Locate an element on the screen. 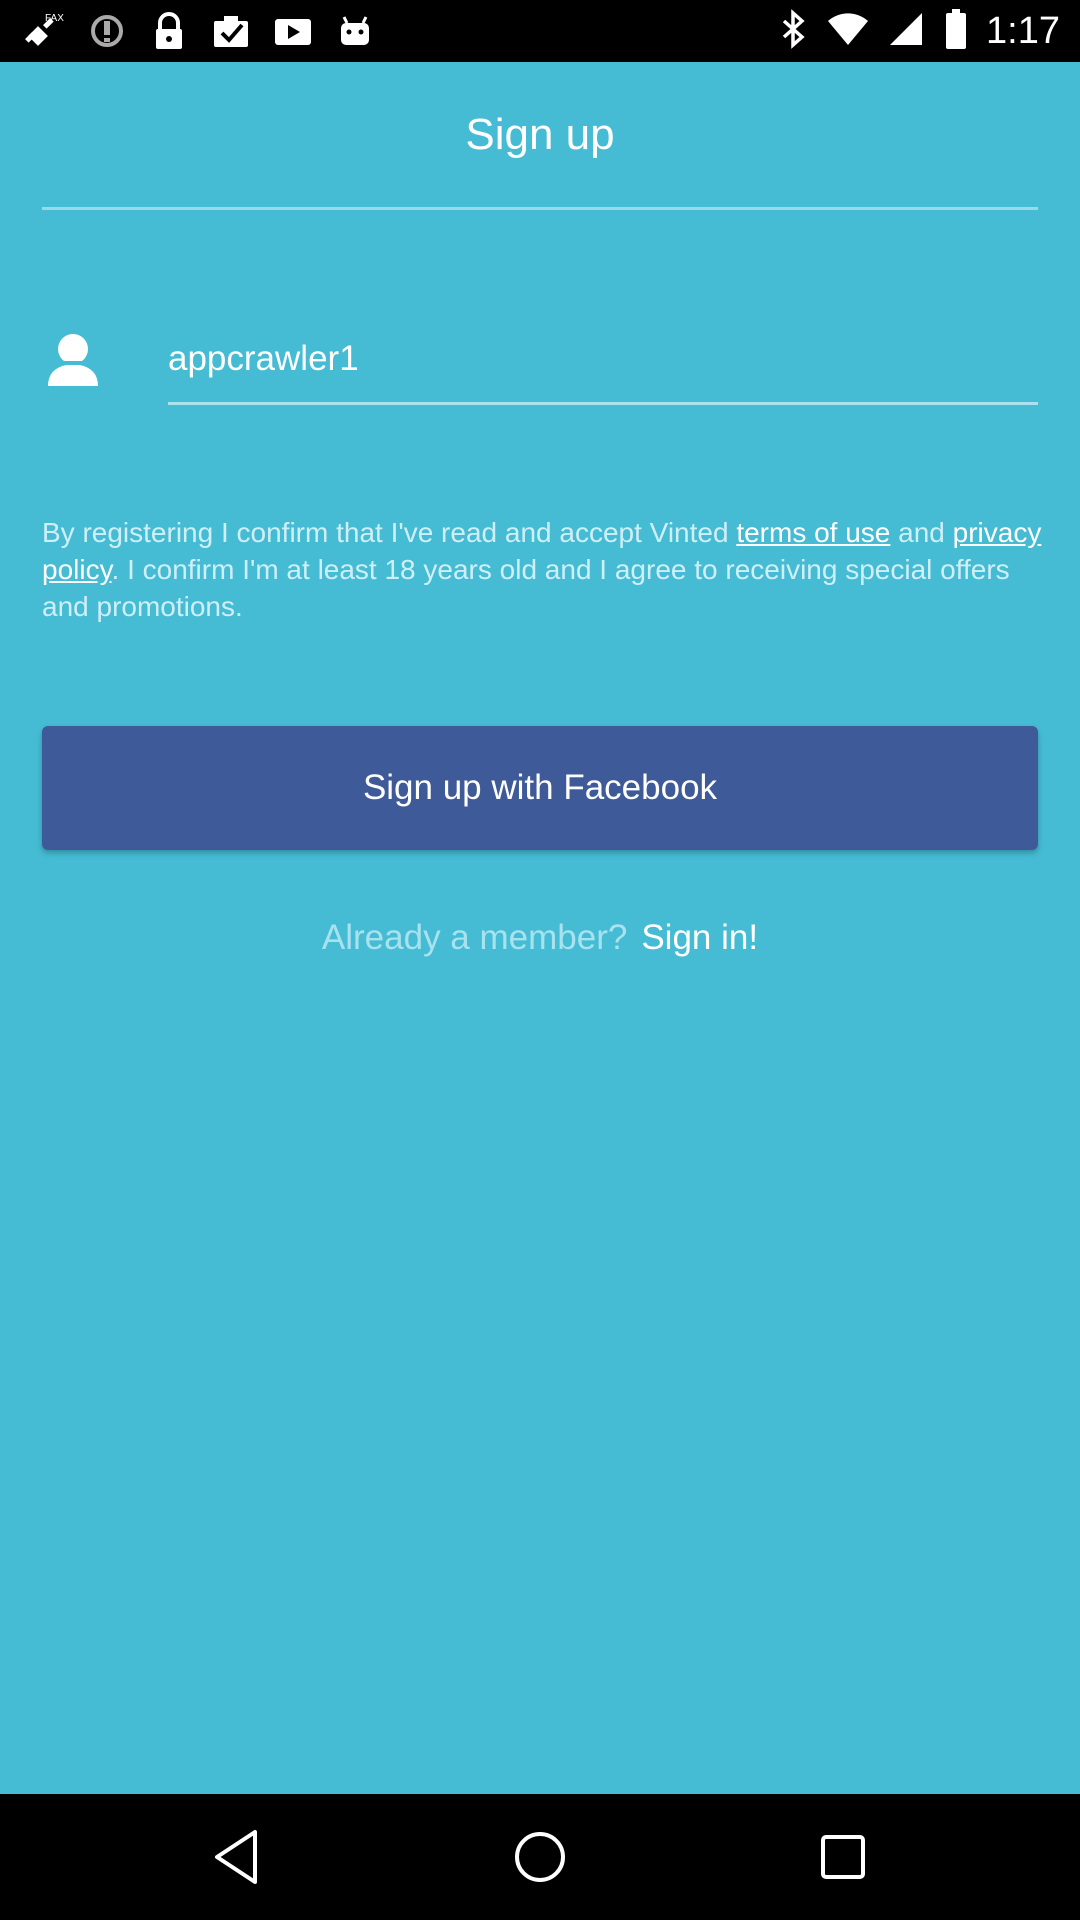 The width and height of the screenshot is (1080, 1920). terms-of-use-link: terms of use is located at coordinates (813, 532).